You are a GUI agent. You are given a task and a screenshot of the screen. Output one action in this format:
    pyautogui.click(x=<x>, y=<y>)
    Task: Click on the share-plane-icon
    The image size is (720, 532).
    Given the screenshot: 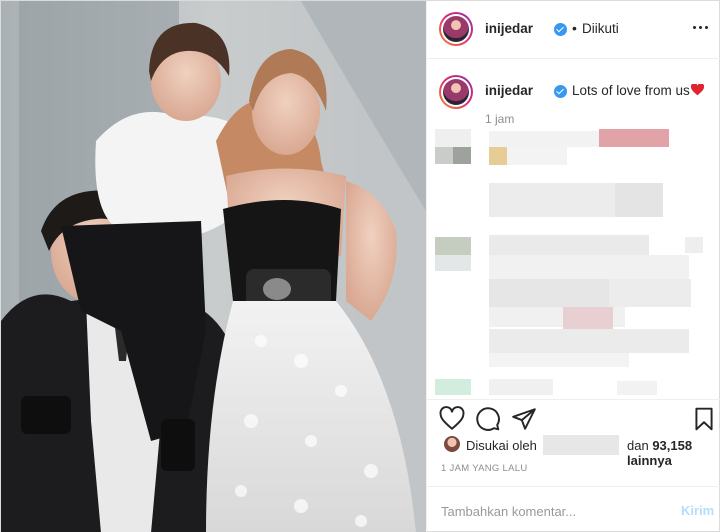 What is the action you would take?
    pyautogui.click(x=524, y=419)
    